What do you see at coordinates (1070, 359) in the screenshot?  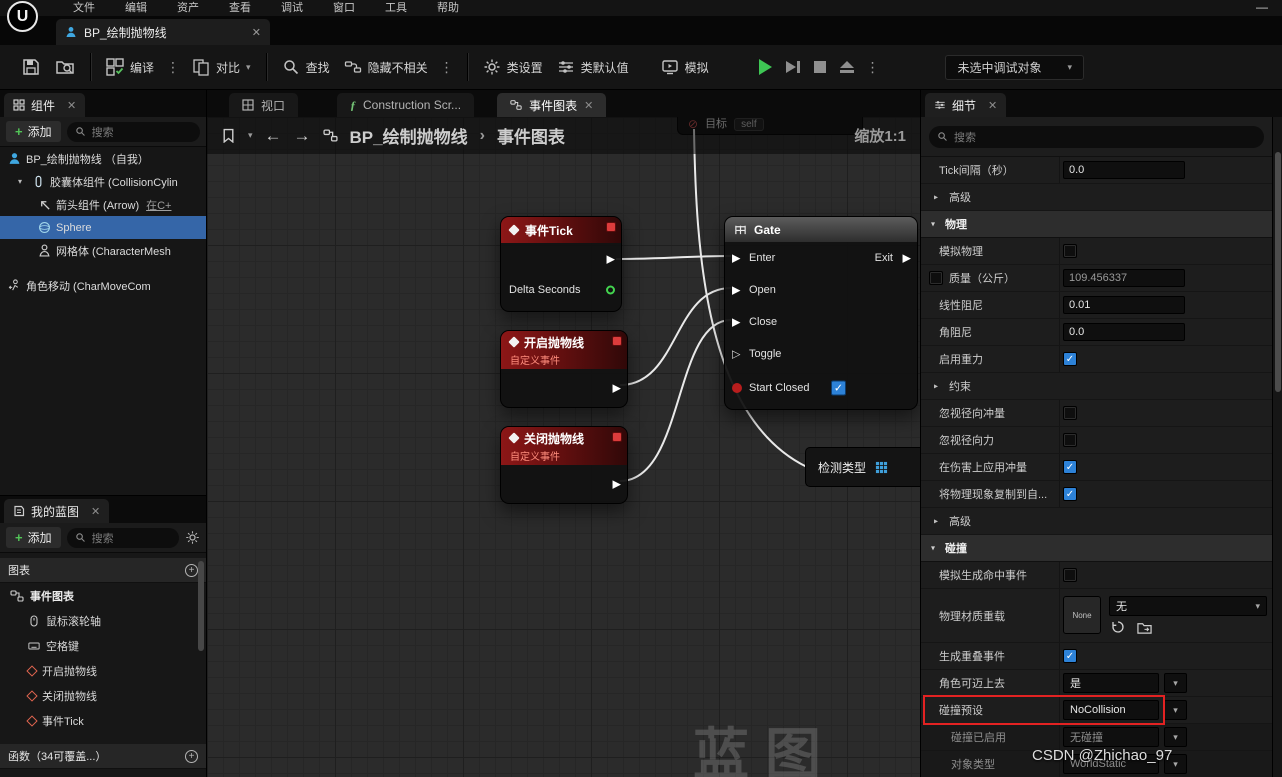 I see `enable-gravity-checkbox: ✓` at bounding box center [1070, 359].